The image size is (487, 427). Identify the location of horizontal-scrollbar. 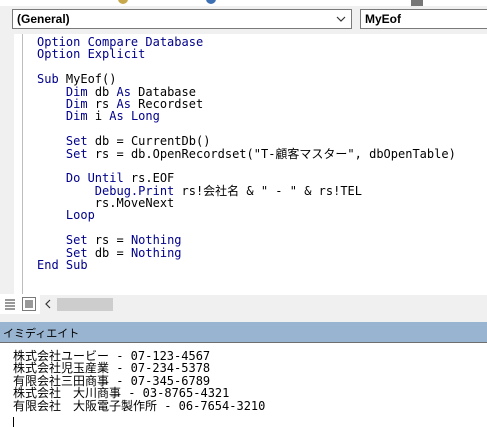
(263, 304).